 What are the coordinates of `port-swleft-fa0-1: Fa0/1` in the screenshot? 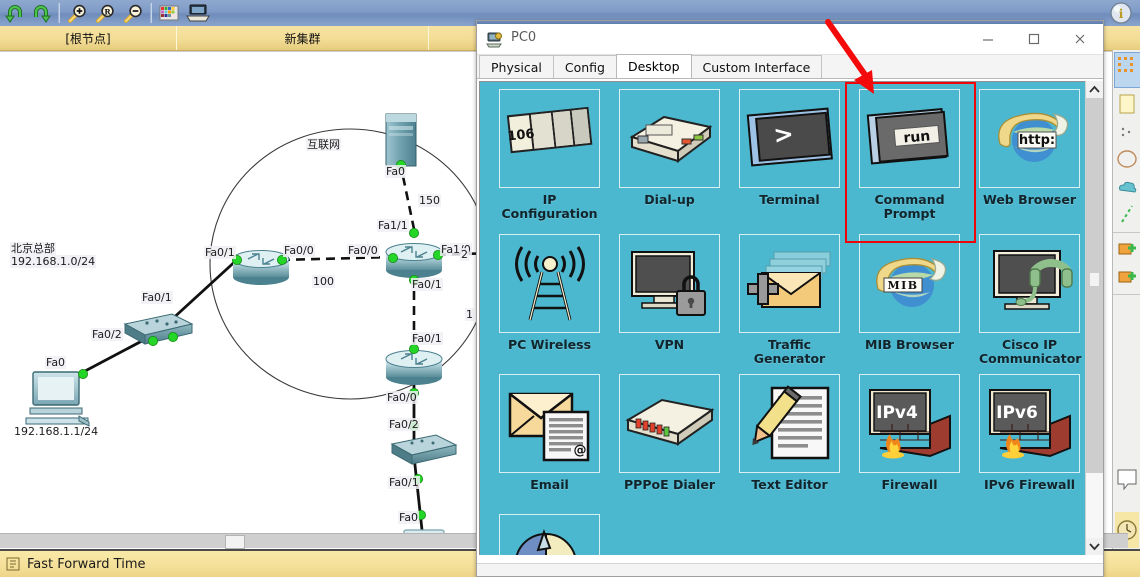 It's located at (157, 297).